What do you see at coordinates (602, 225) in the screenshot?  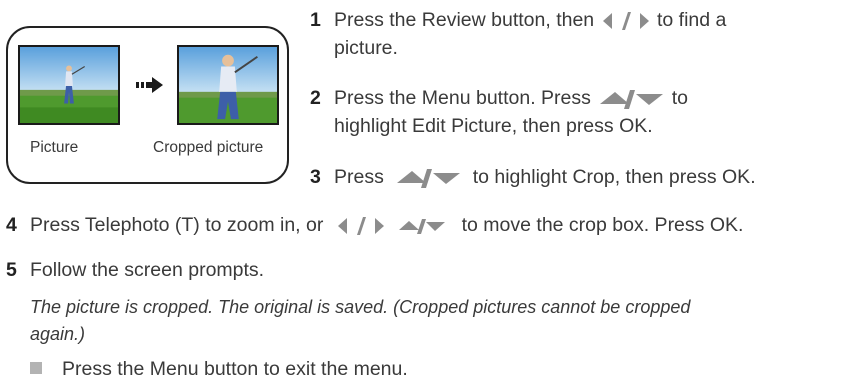 I see `step-text: to move the crop box. Press OK.` at bounding box center [602, 225].